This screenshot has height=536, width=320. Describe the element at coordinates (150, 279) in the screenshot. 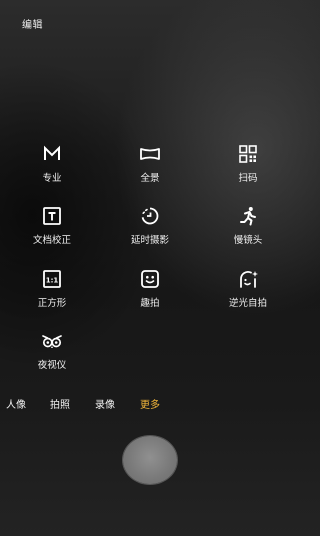

I see `fun-shot-icon` at that location.